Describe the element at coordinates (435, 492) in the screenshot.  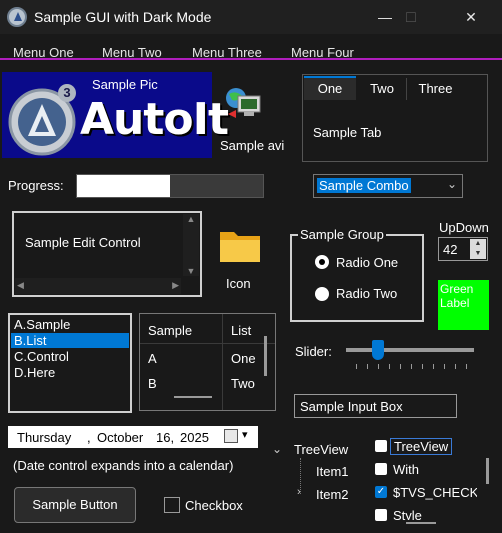
I see `tree-check-label: $TVS_CHECKBOXES` at that location.